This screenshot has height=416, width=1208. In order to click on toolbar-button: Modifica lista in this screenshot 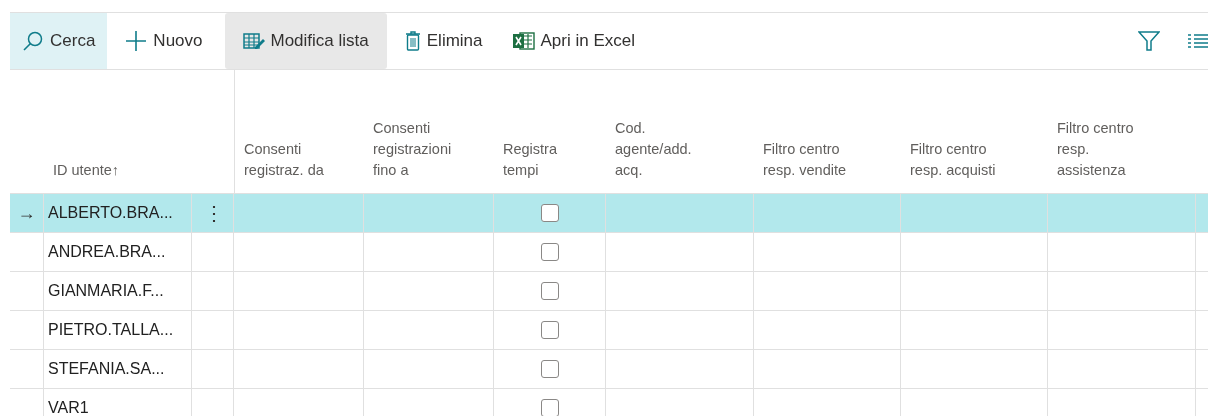, I will do `click(305, 41)`.